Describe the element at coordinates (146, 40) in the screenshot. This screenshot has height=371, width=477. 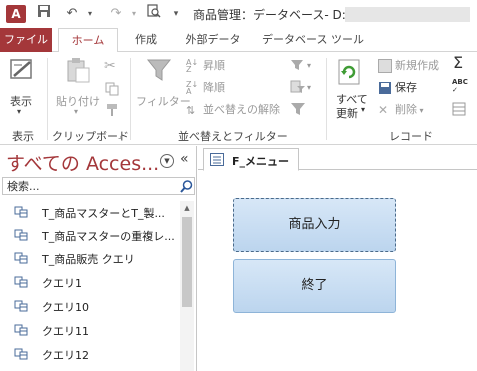
I see `tab-create: 作成` at that location.